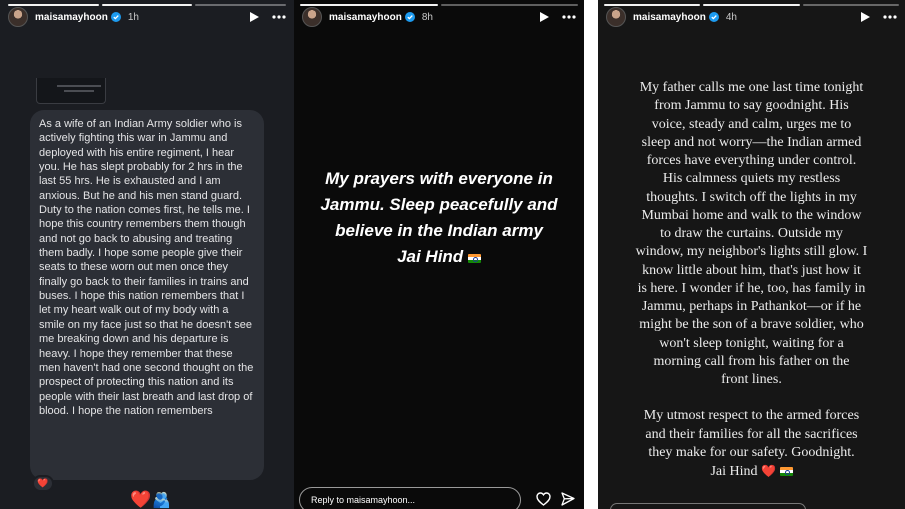 The width and height of the screenshot is (905, 509). I want to click on send-icon, so click(568, 499).